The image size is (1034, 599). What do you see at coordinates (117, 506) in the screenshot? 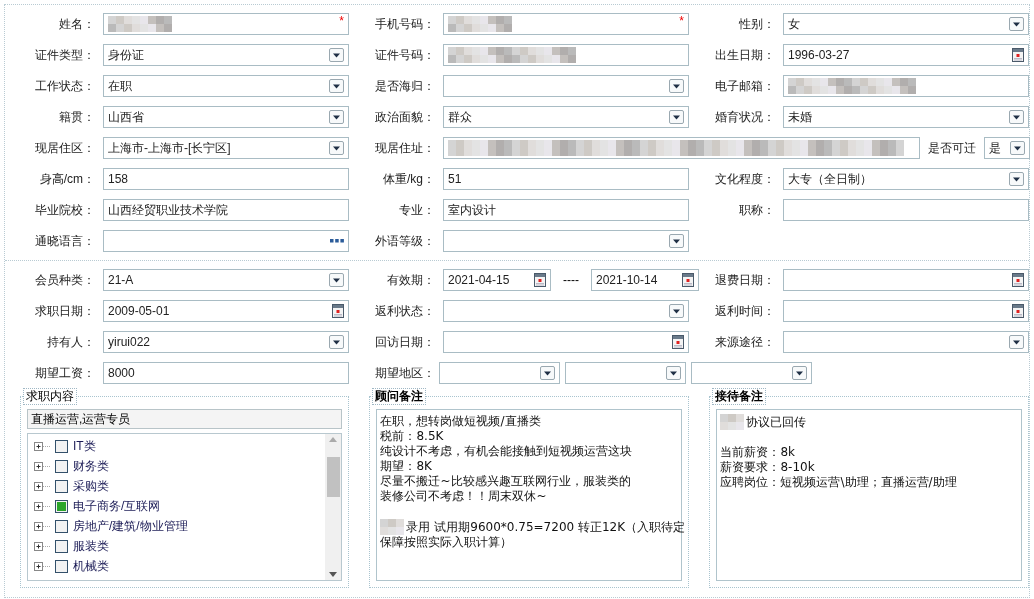
I see `tree-item: 电子商务/互联网` at bounding box center [117, 506].